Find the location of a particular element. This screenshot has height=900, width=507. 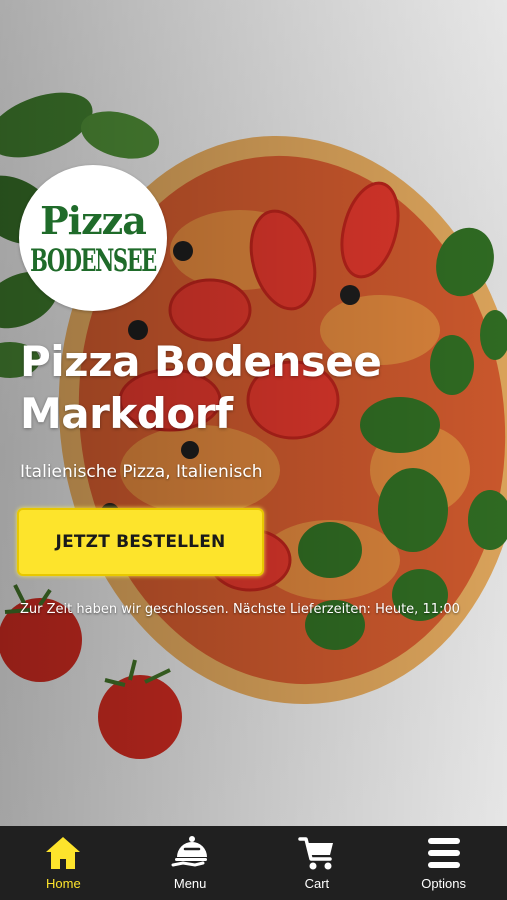

bottom-nav-bar: Home Menu Cart Options is located at coordinates (253, 863).